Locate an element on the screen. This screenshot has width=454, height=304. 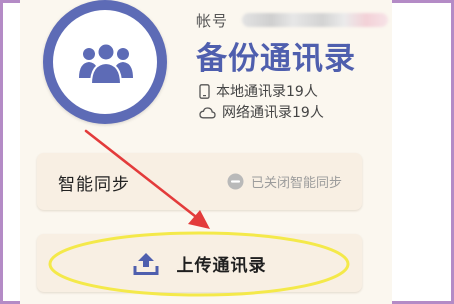
minus-circle-icon is located at coordinates (235, 181).